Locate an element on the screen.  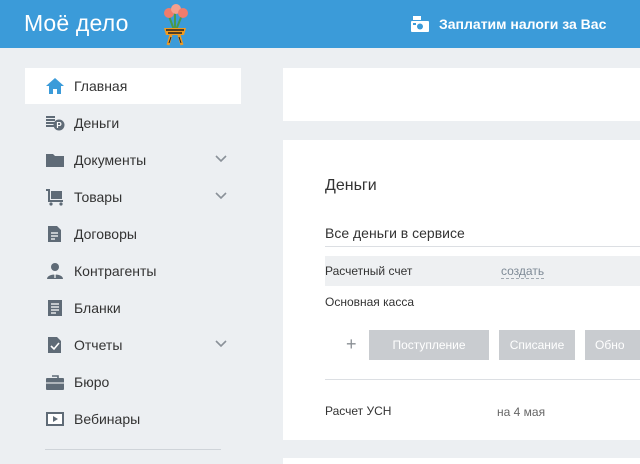
video-icon is located at coordinates (55, 419).